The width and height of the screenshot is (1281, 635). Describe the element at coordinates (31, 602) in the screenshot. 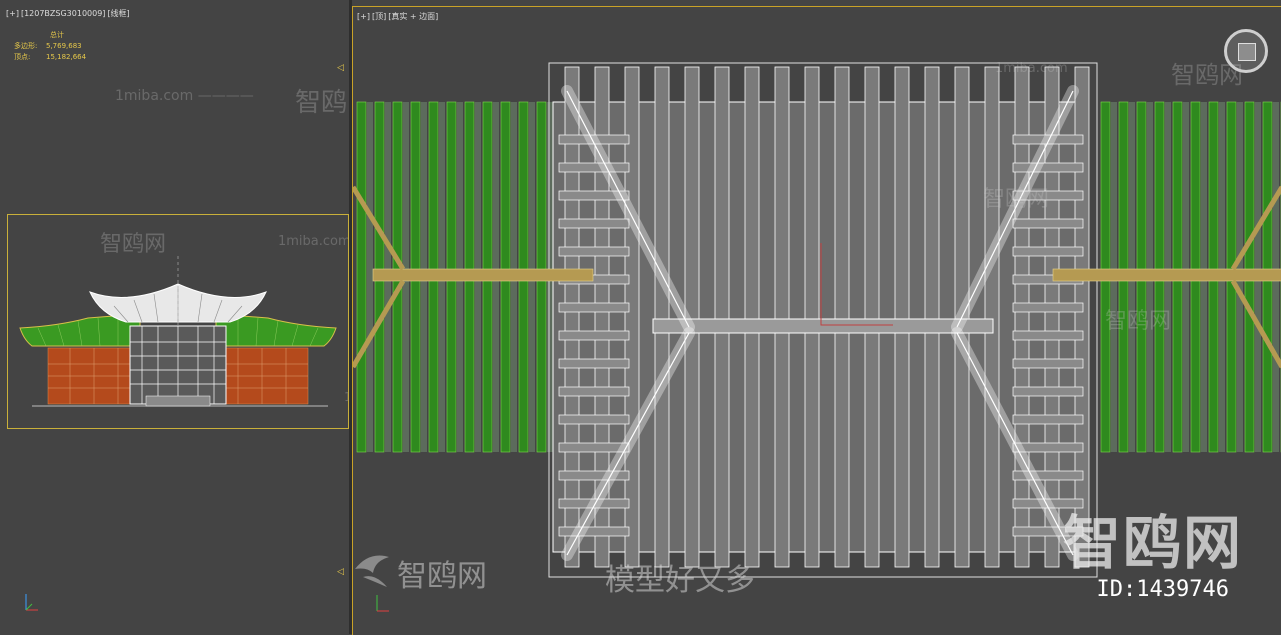

I see `axis-gizmo-left` at that location.